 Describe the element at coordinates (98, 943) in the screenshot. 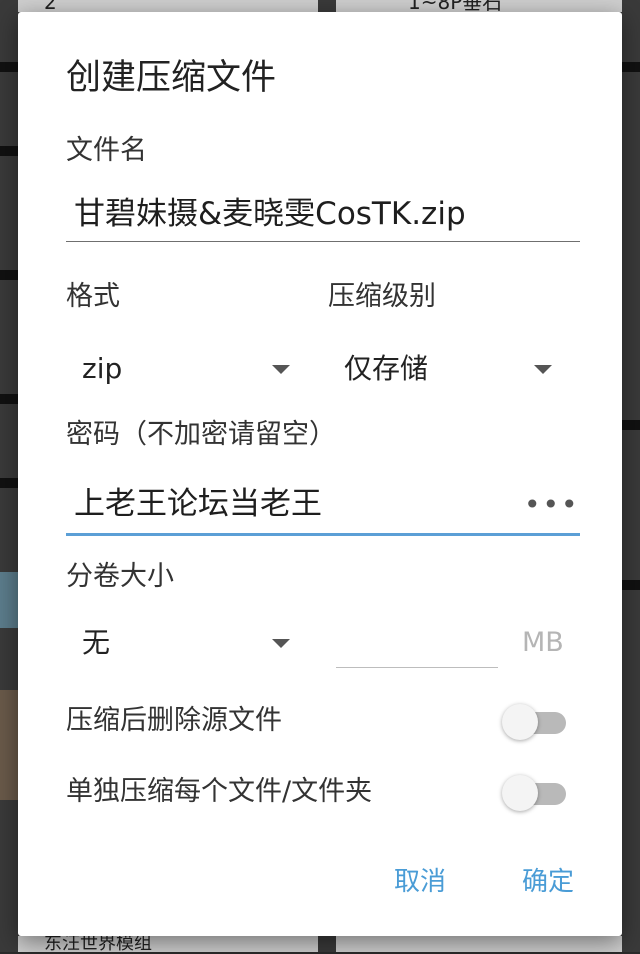

I see `background-item-text: 东汪世界模组` at that location.